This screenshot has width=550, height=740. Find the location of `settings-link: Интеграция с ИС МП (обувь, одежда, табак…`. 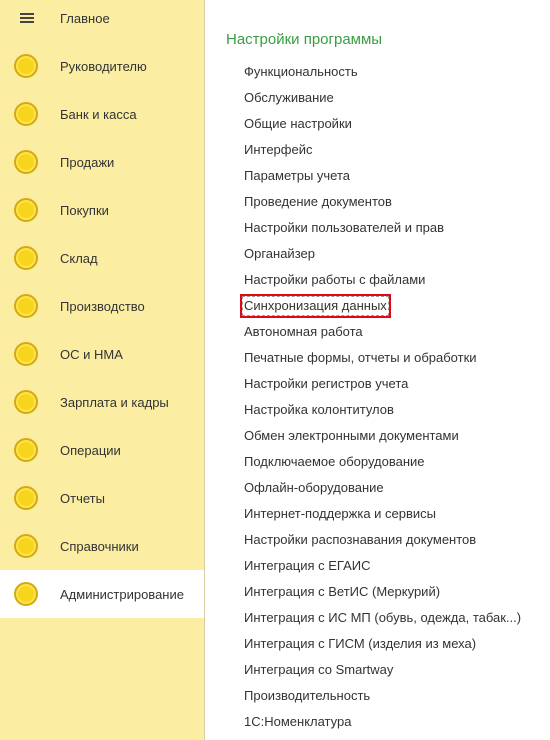

settings-link: Интеграция с ИС МП (обувь, одежда, табак… is located at coordinates (382, 618).